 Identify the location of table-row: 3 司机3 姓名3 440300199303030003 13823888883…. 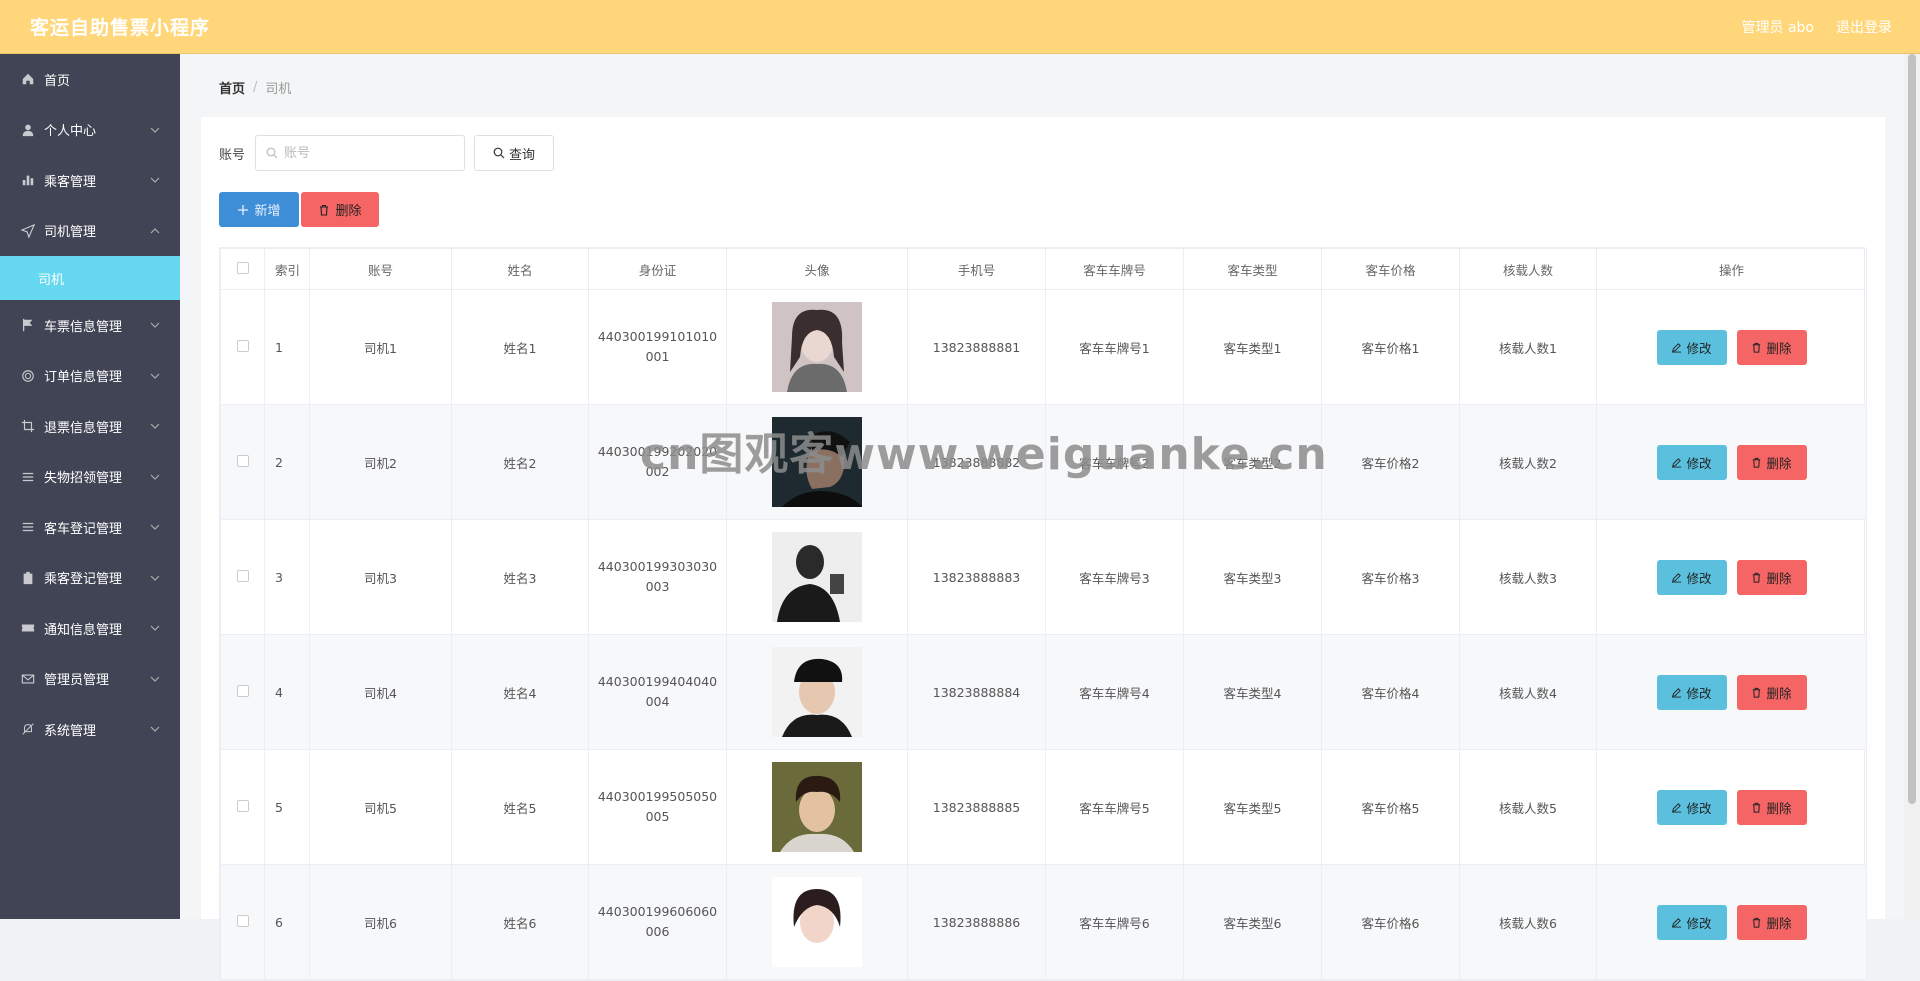
(1043, 577).